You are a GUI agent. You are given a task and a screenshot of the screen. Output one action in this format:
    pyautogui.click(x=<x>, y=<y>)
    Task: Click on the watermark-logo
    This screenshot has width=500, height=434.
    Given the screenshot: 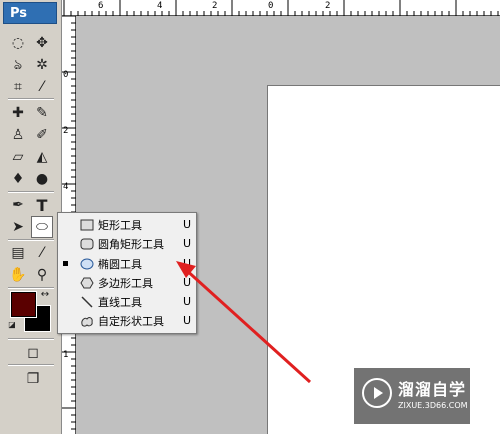 What is the action you would take?
    pyautogui.click(x=377, y=393)
    